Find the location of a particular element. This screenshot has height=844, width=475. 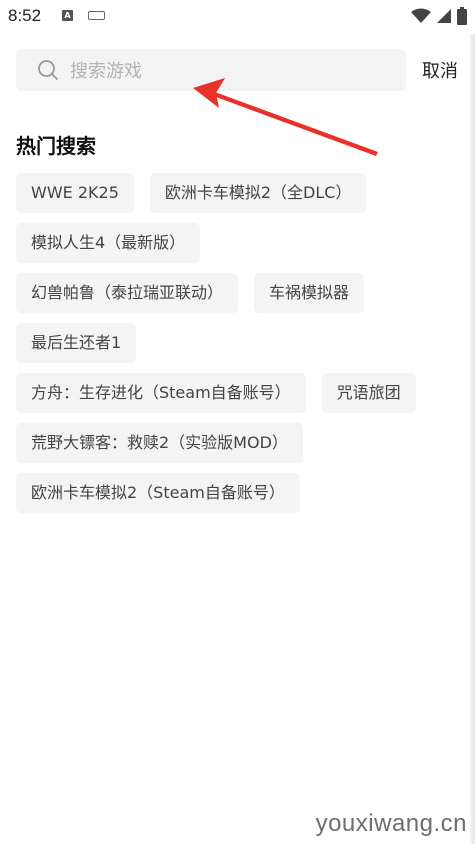

battery-icon is located at coordinates (462, 16).